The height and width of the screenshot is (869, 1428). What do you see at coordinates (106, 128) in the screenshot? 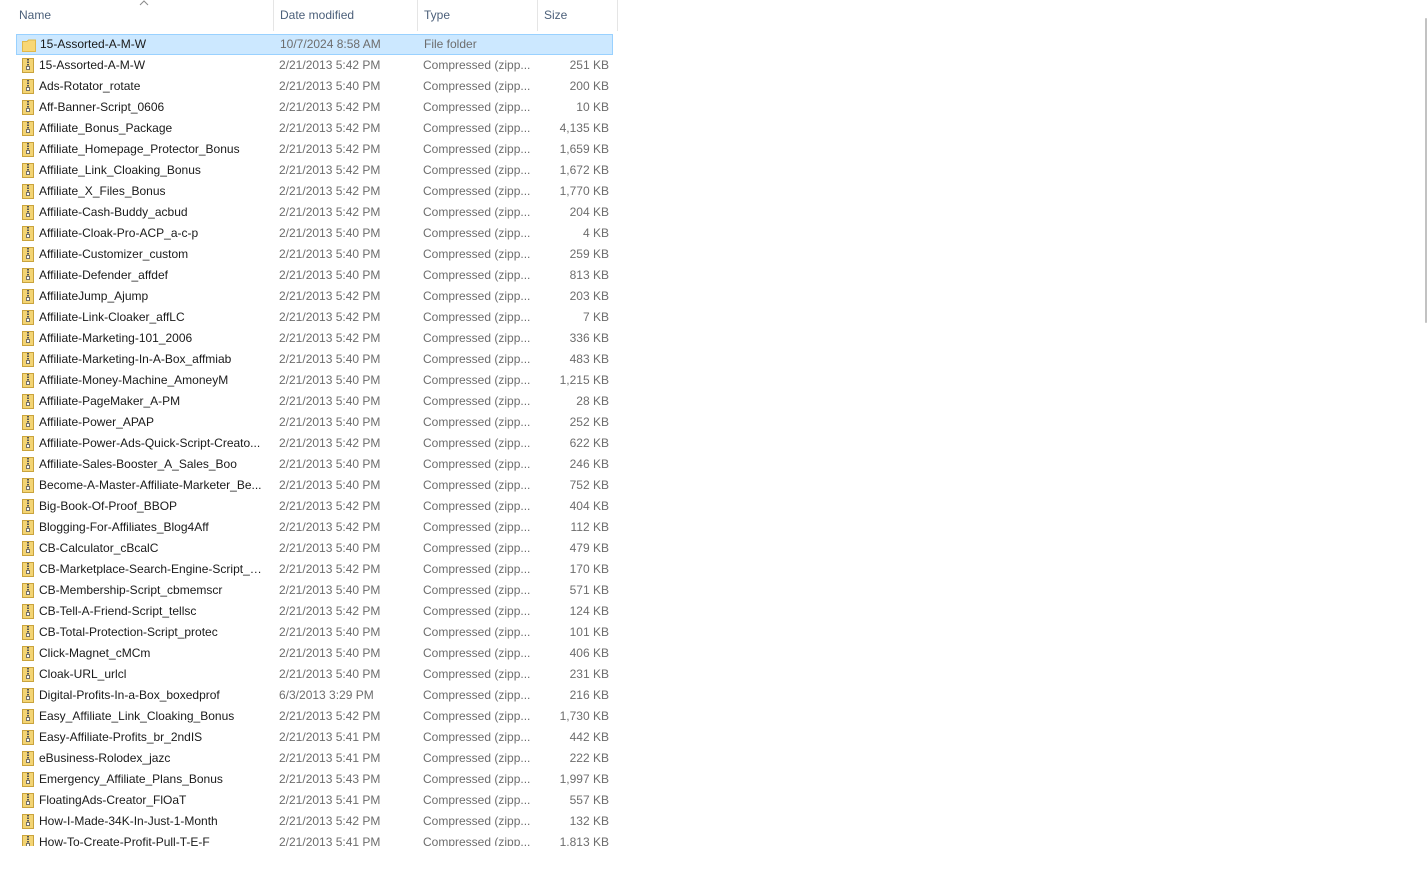
I see `file-name: Affiliate_Bonus_Package` at bounding box center [106, 128].